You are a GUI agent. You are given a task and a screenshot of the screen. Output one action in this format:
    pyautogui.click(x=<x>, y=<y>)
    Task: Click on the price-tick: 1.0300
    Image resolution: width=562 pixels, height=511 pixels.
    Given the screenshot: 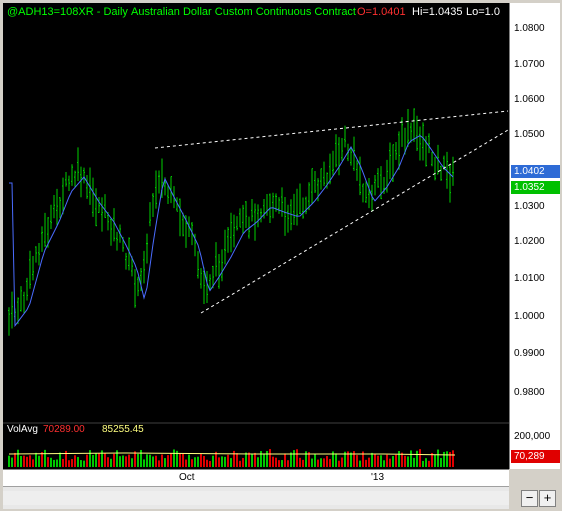 What is the action you would take?
    pyautogui.click(x=529, y=206)
    